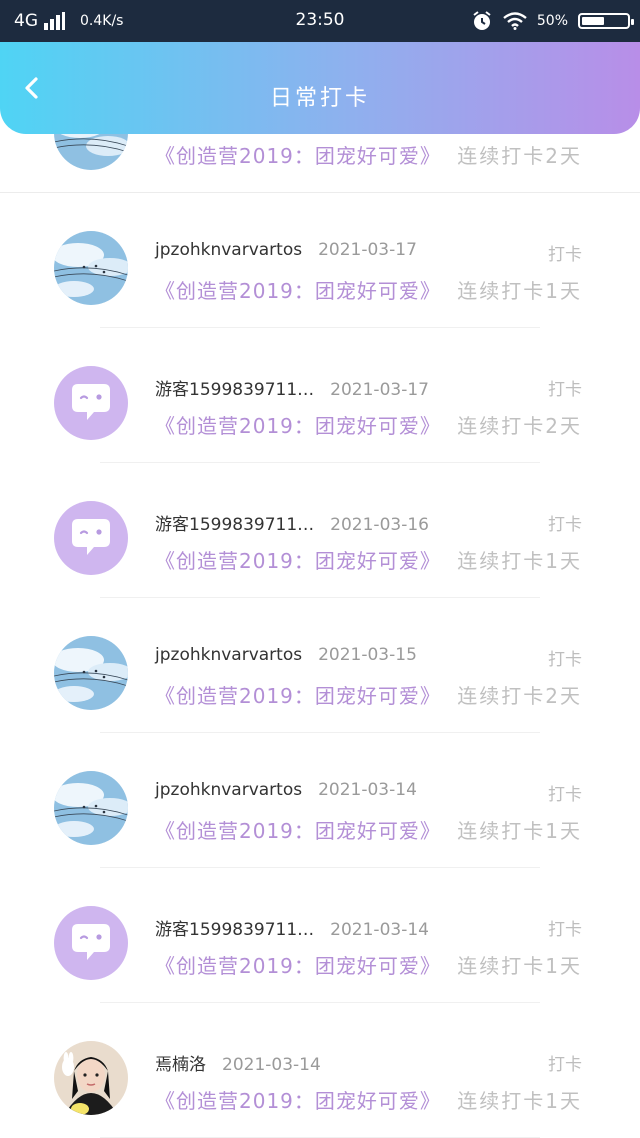  I want to click on list-item: 焉楠洛 2021-03-14 打卡《创造营2019：团宠好可爱》 连续打卡1天, so click(320, 1070).